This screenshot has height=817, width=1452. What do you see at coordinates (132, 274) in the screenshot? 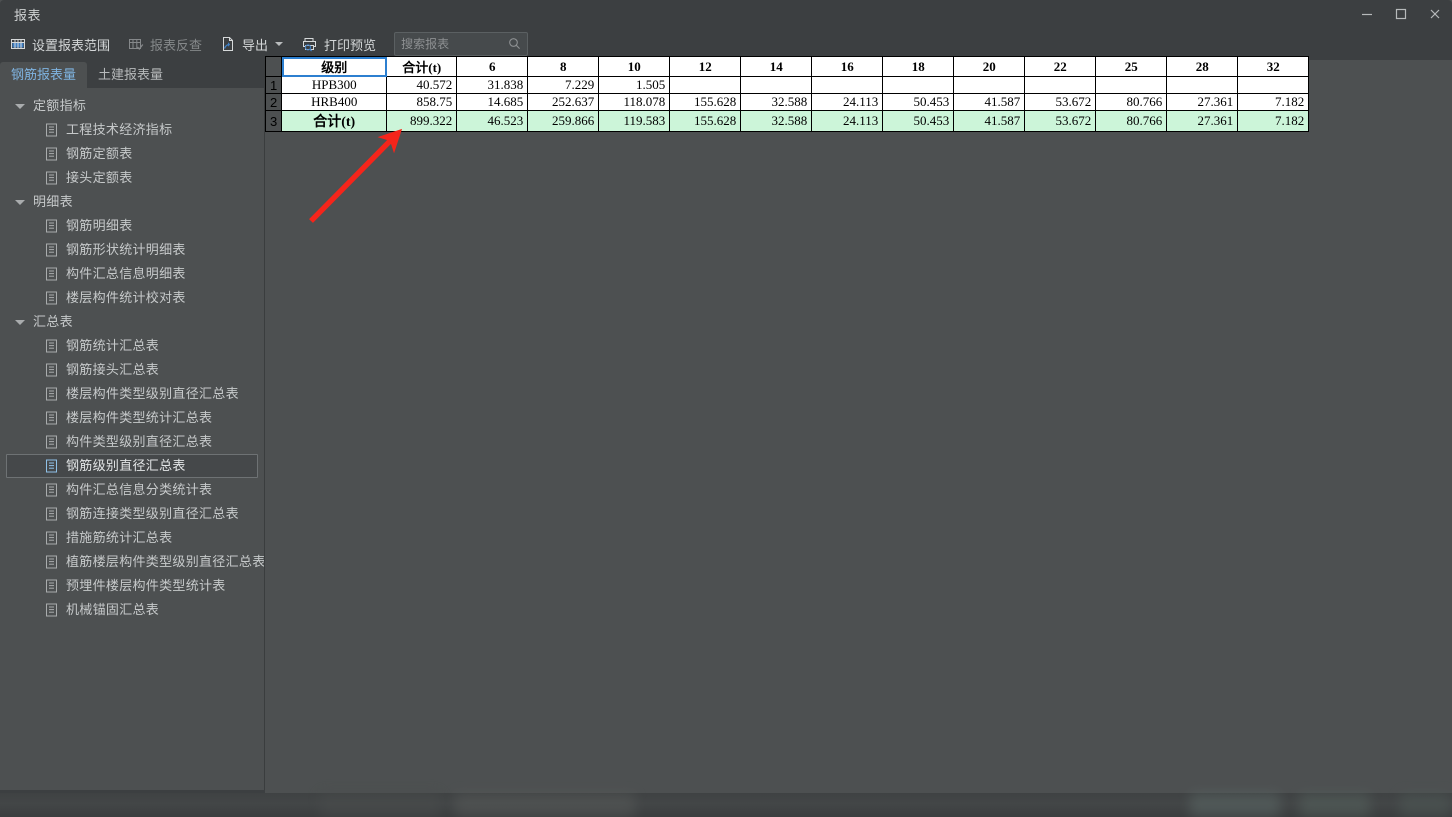
I see `tree-item-7: 构件汇总信息明细表` at bounding box center [132, 274].